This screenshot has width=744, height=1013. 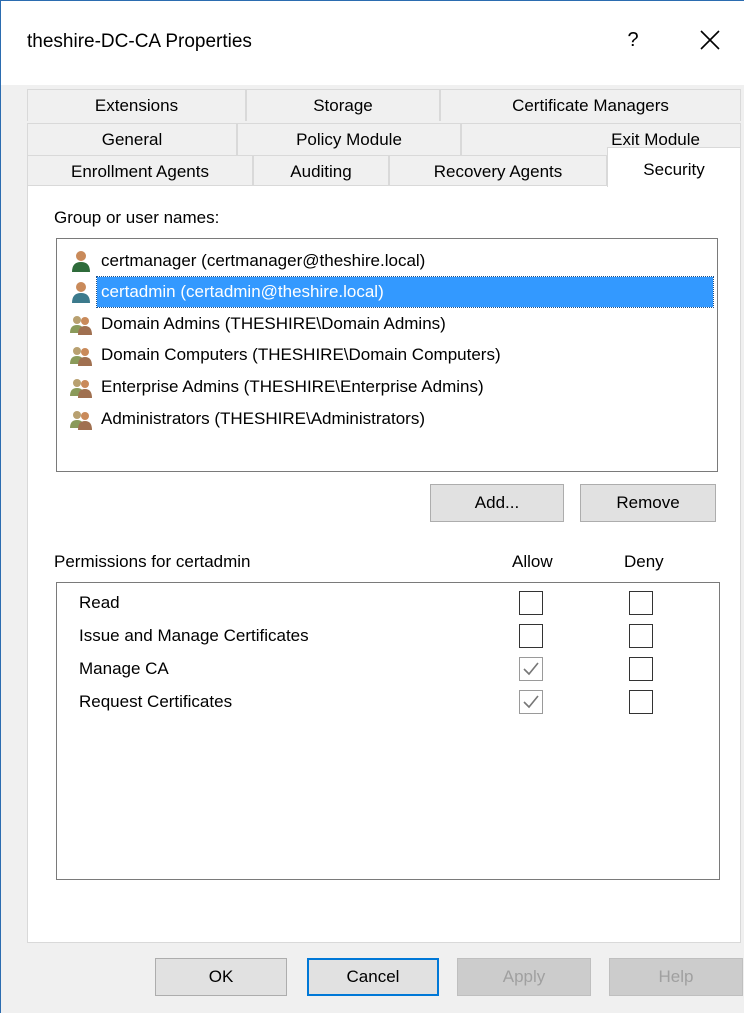 I want to click on list-item: certmanager (certmanager@theshire.local), so click(x=249, y=260).